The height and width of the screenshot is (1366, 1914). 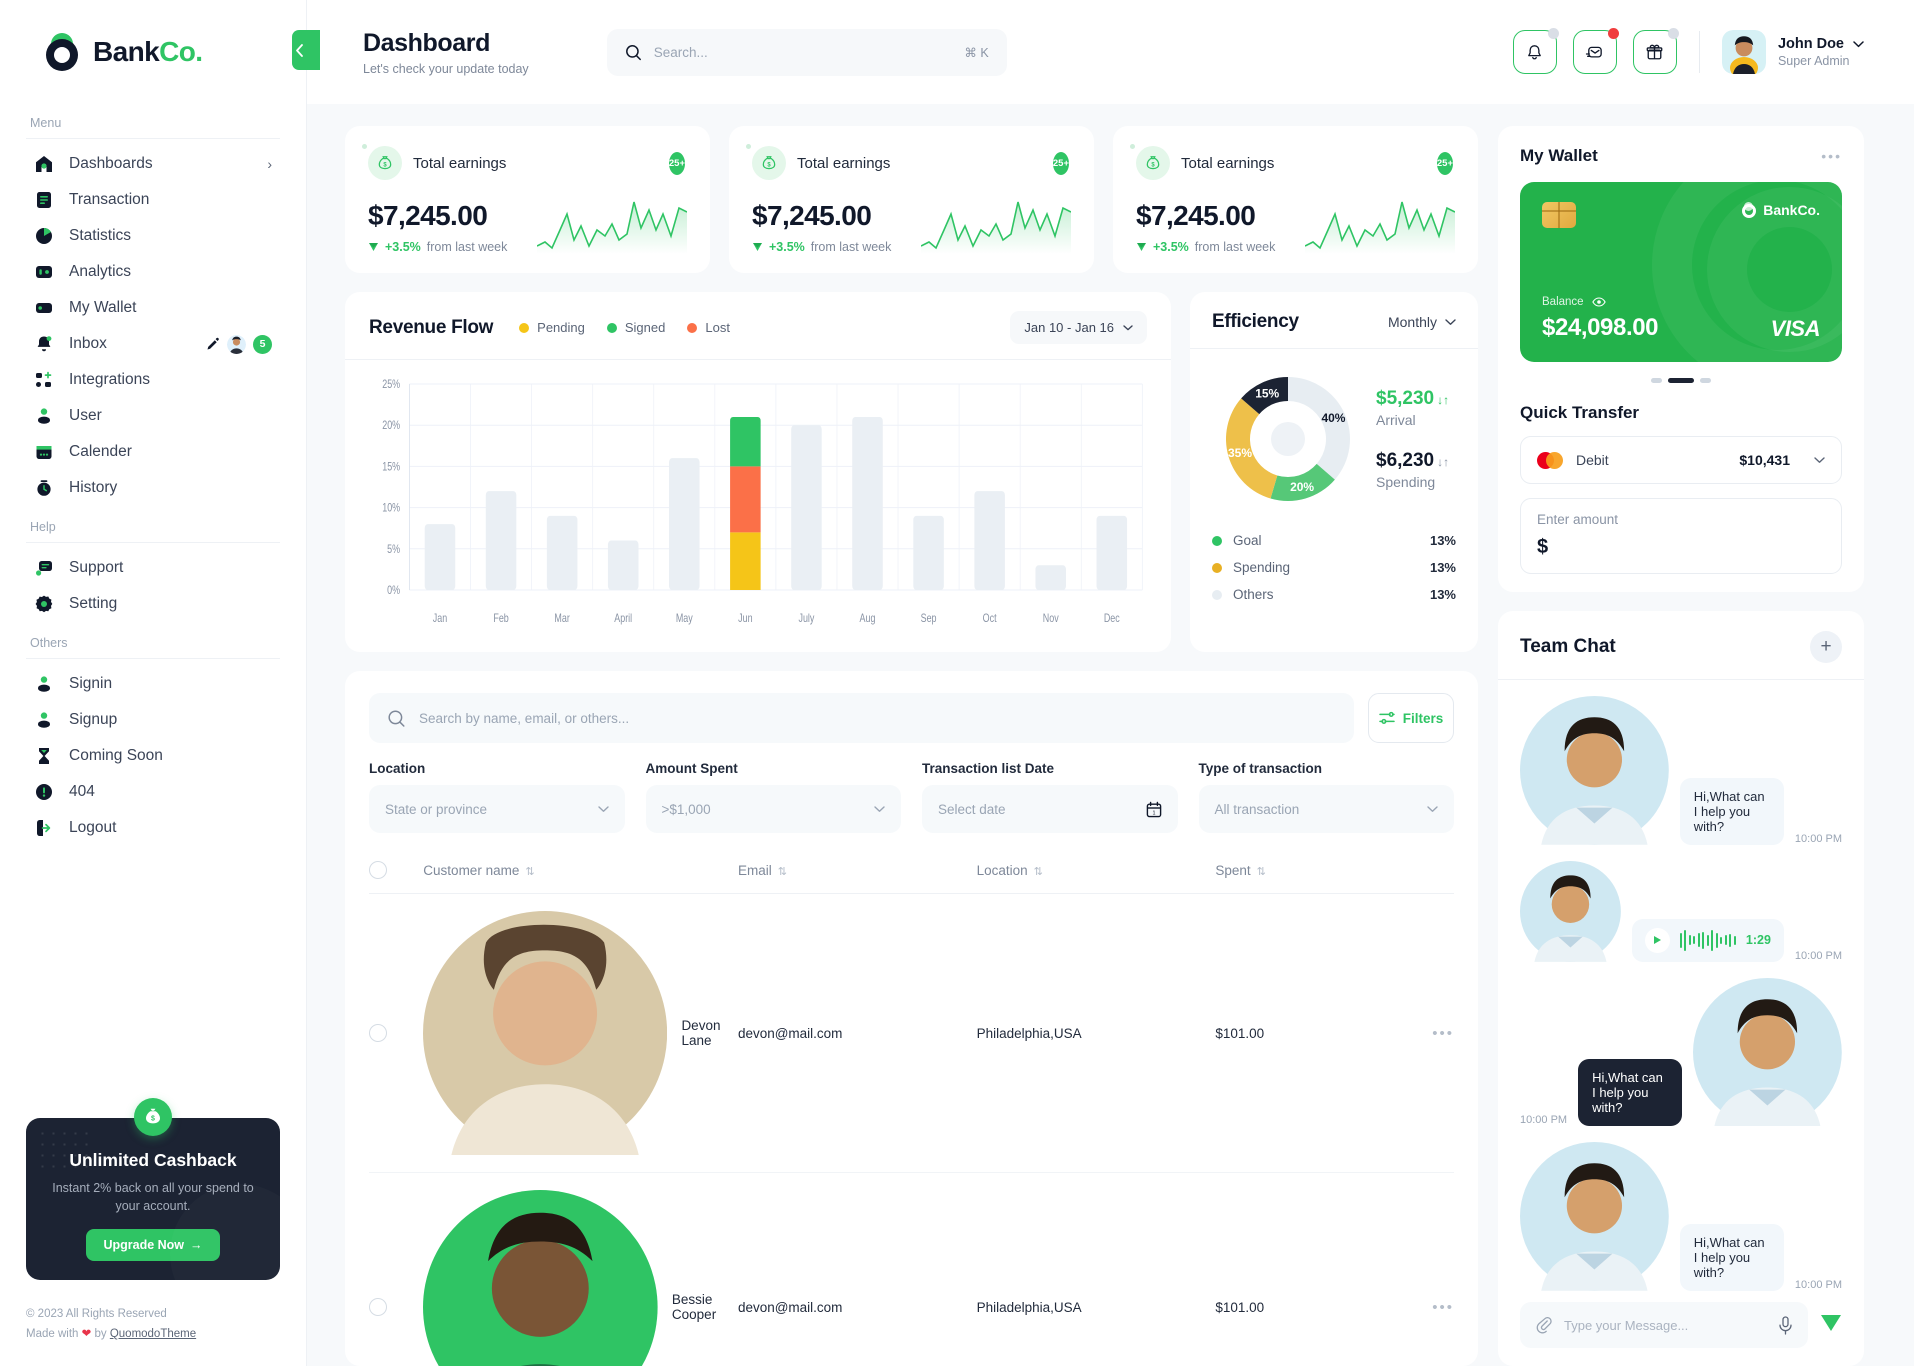 I want to click on notifications-button, so click(x=1535, y=51).